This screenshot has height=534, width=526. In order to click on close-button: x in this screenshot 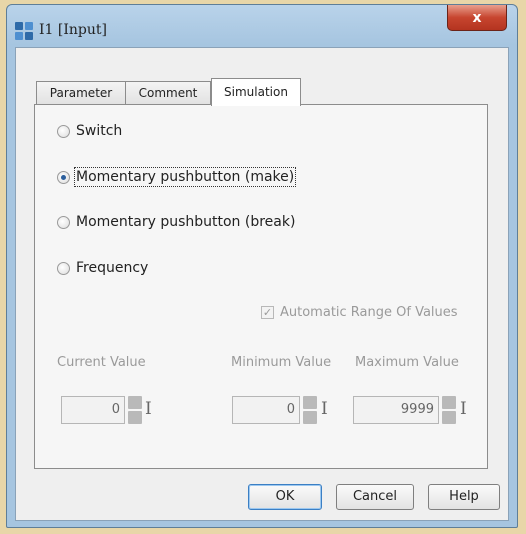, I will do `click(477, 18)`.